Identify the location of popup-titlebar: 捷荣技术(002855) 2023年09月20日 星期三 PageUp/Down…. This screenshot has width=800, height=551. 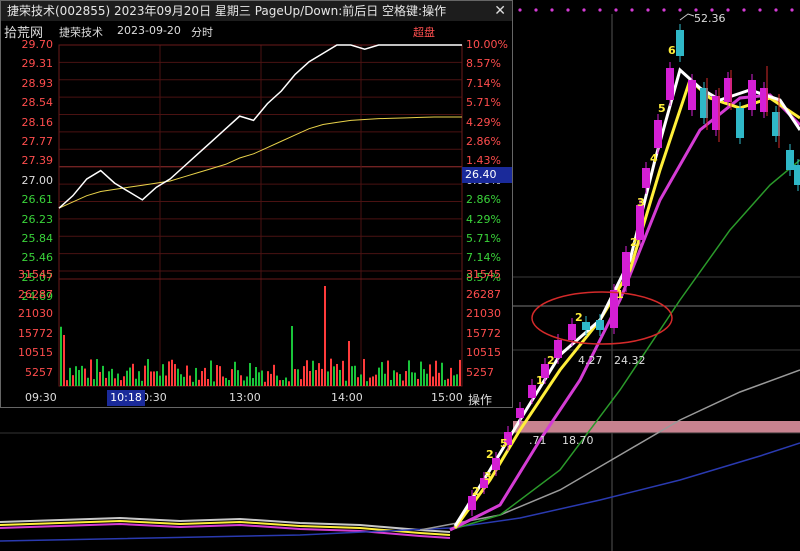
(256, 11).